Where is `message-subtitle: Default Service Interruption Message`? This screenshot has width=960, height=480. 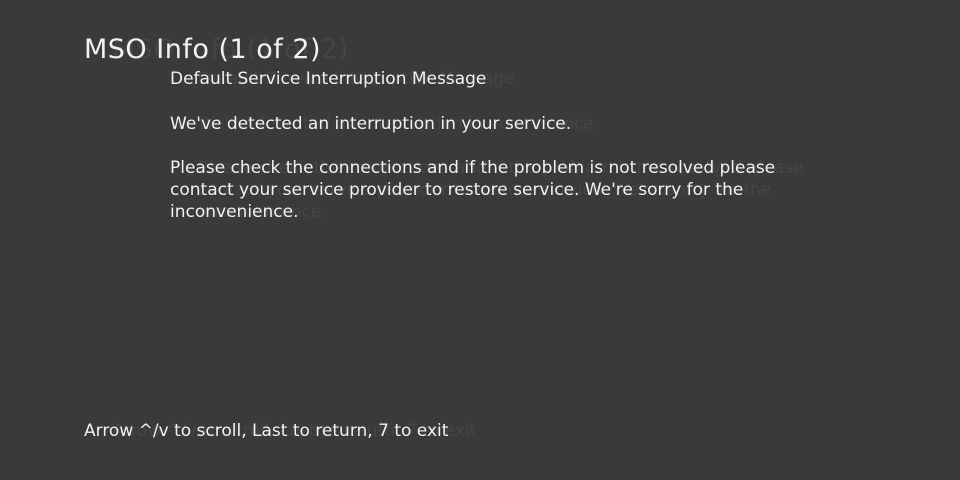
message-subtitle: Default Service Interruption Message is located at coordinates (328, 79).